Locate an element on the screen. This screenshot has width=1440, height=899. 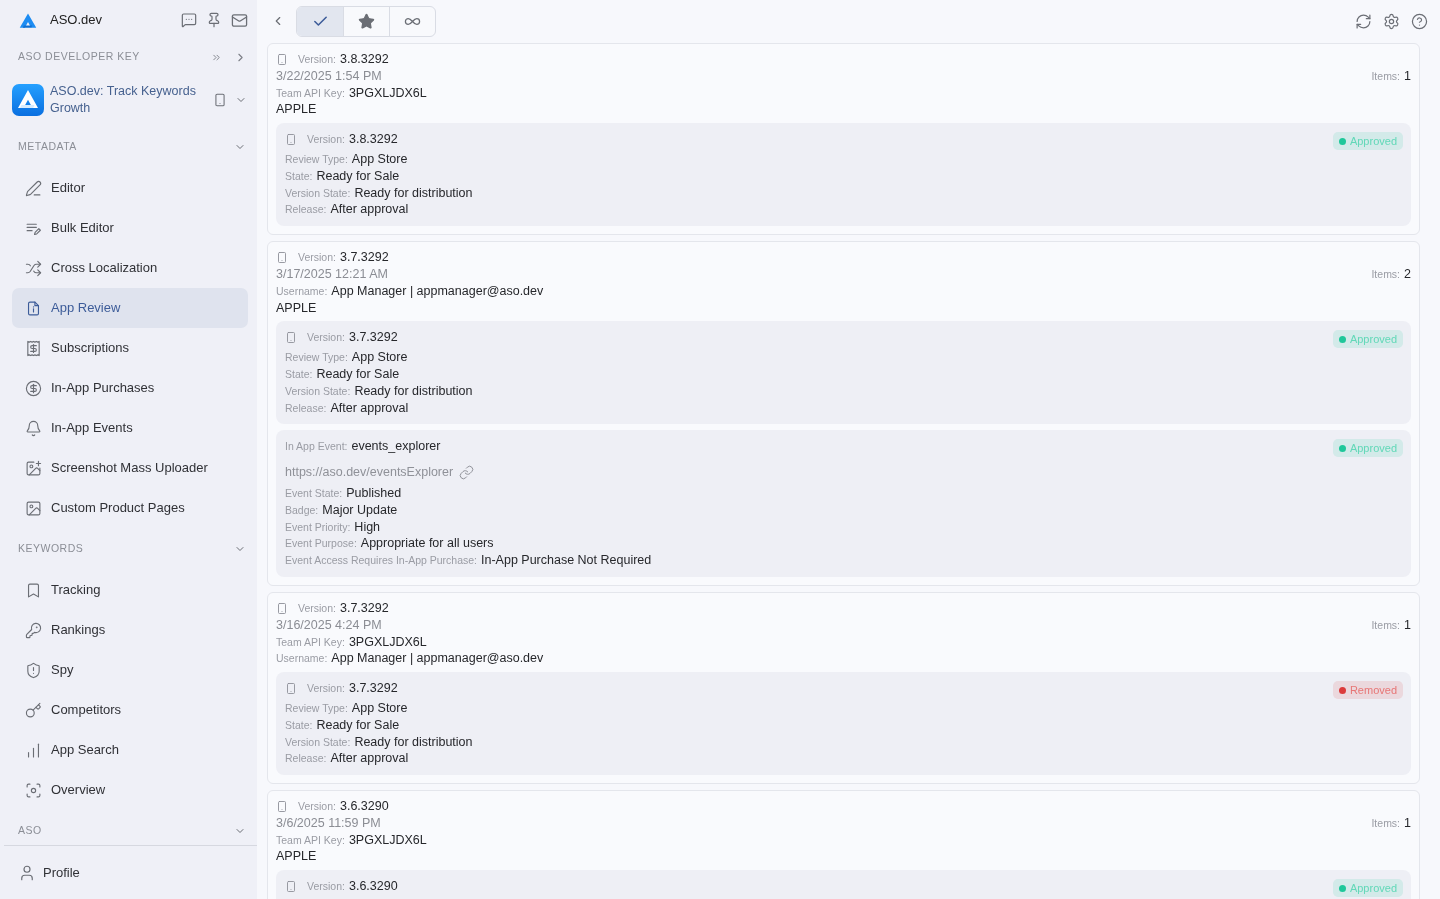
field-label: Release: is located at coordinates (306, 210).